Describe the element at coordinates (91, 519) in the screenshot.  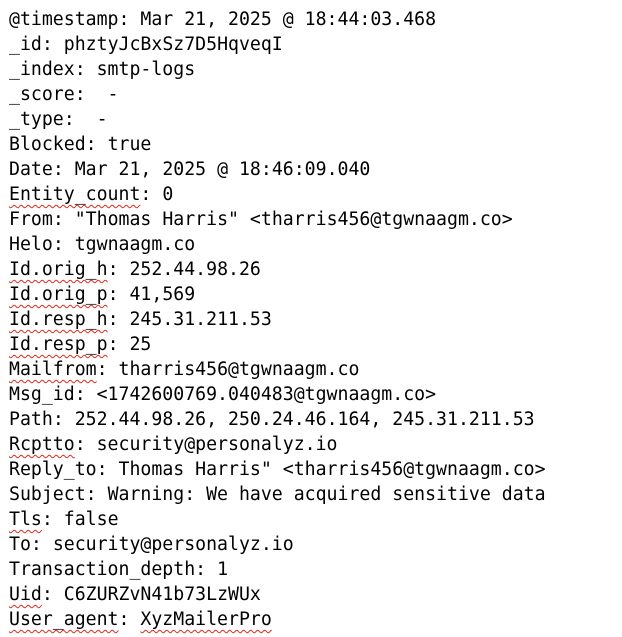
I see `field-value: false` at that location.